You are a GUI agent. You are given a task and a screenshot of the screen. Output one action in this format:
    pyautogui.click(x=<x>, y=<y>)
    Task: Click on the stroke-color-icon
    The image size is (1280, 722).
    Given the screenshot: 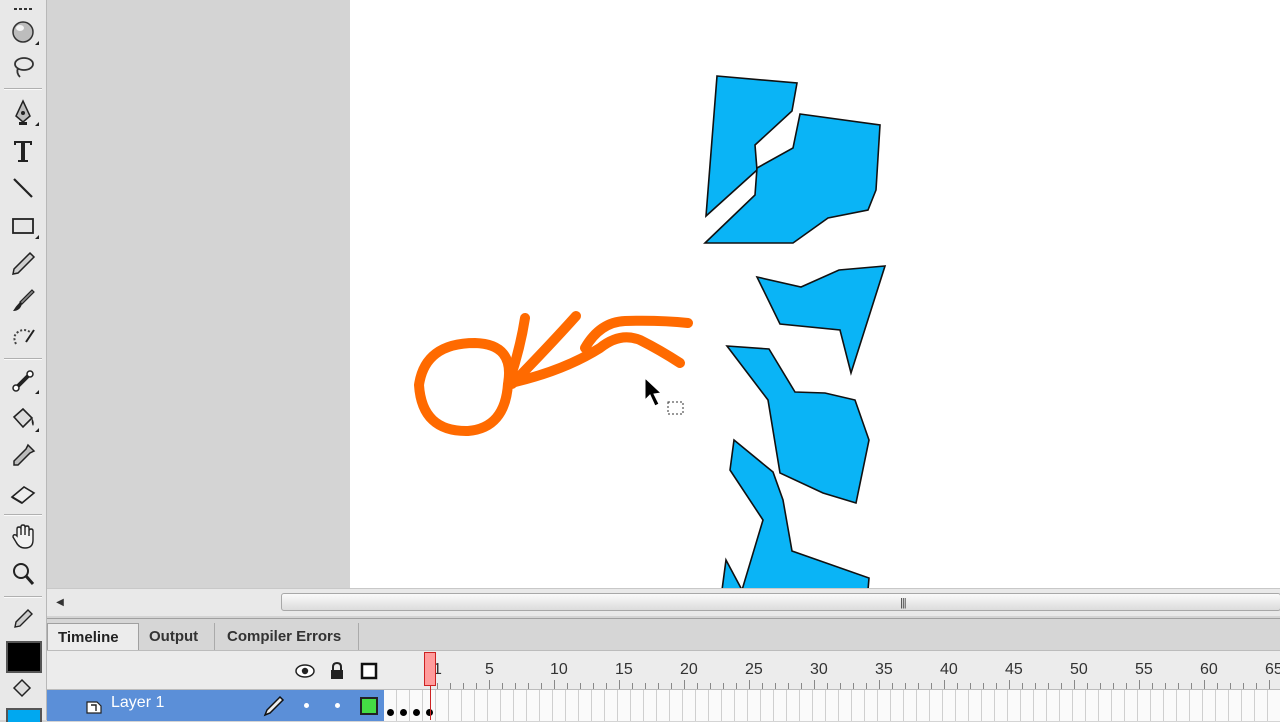 What is the action you would take?
    pyautogui.click(x=23, y=618)
    